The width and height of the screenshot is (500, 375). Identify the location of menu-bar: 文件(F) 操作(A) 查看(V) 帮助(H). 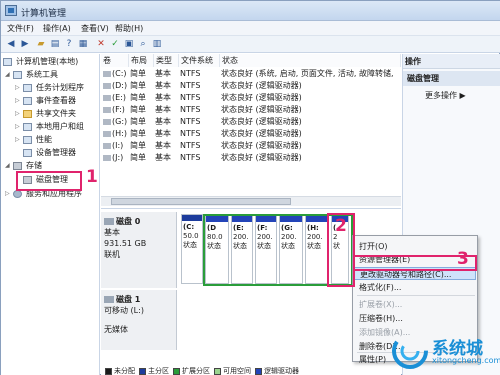
(250, 28).